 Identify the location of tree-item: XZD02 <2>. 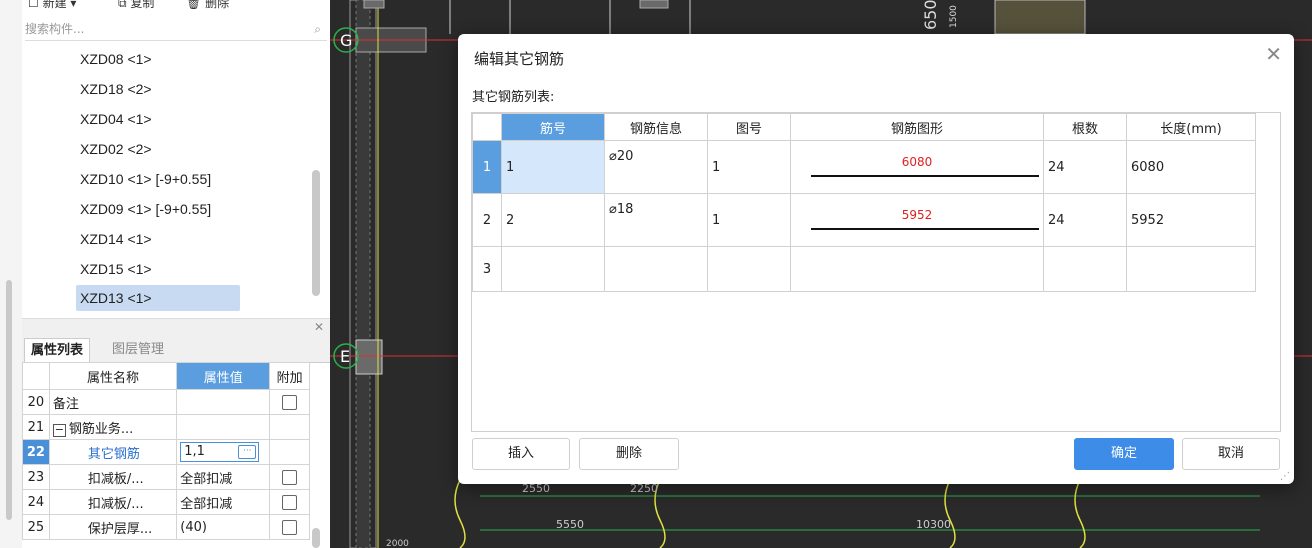
(116, 149).